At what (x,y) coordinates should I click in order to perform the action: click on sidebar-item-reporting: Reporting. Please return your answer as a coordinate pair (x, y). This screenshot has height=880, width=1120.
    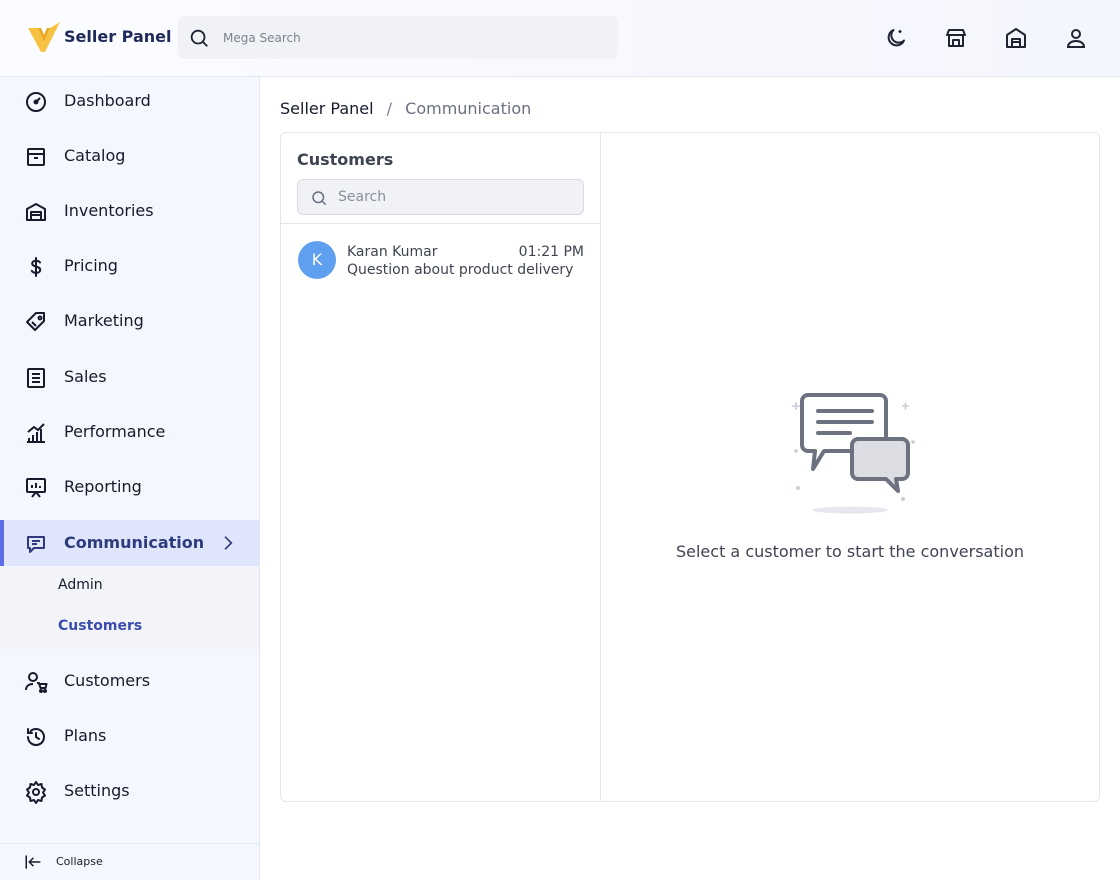
    Looking at the image, I should click on (129, 487).